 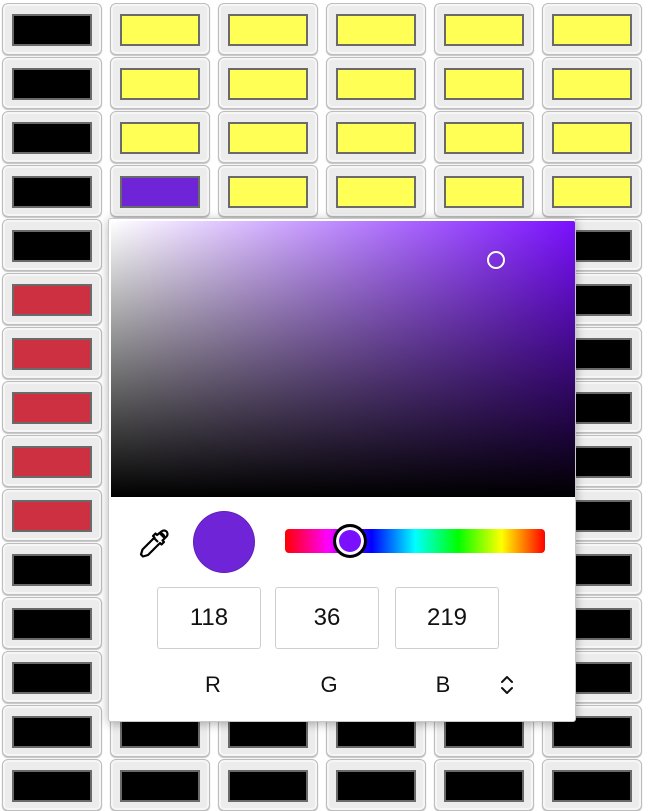 What do you see at coordinates (496, 259) in the screenshot?
I see `saturation-brightness-handle` at bounding box center [496, 259].